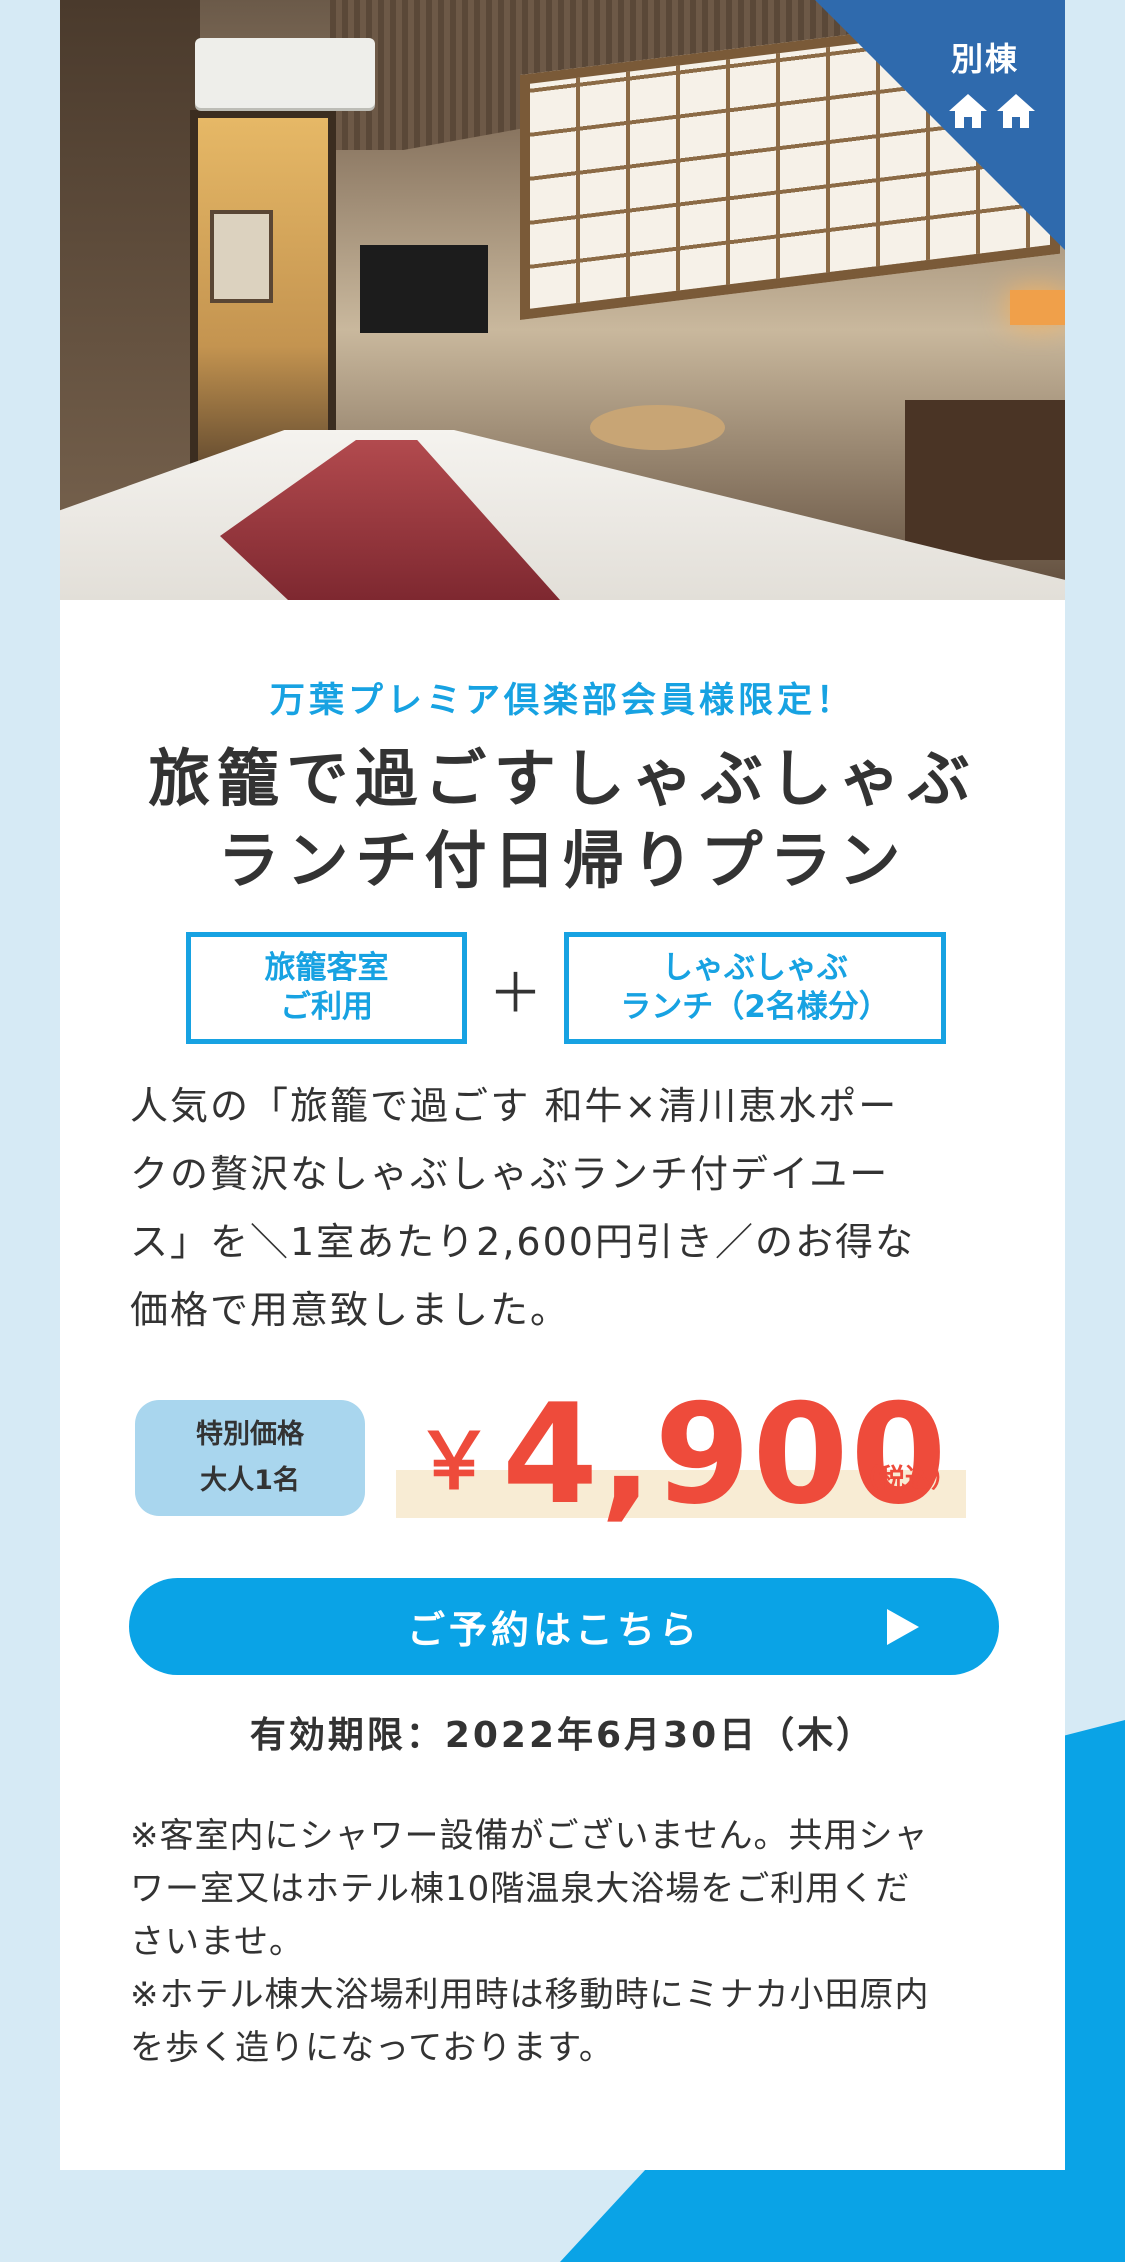 This screenshot has height=2262, width=1125. I want to click on special-price-tag: 特別価格 大人1名, so click(250, 1458).